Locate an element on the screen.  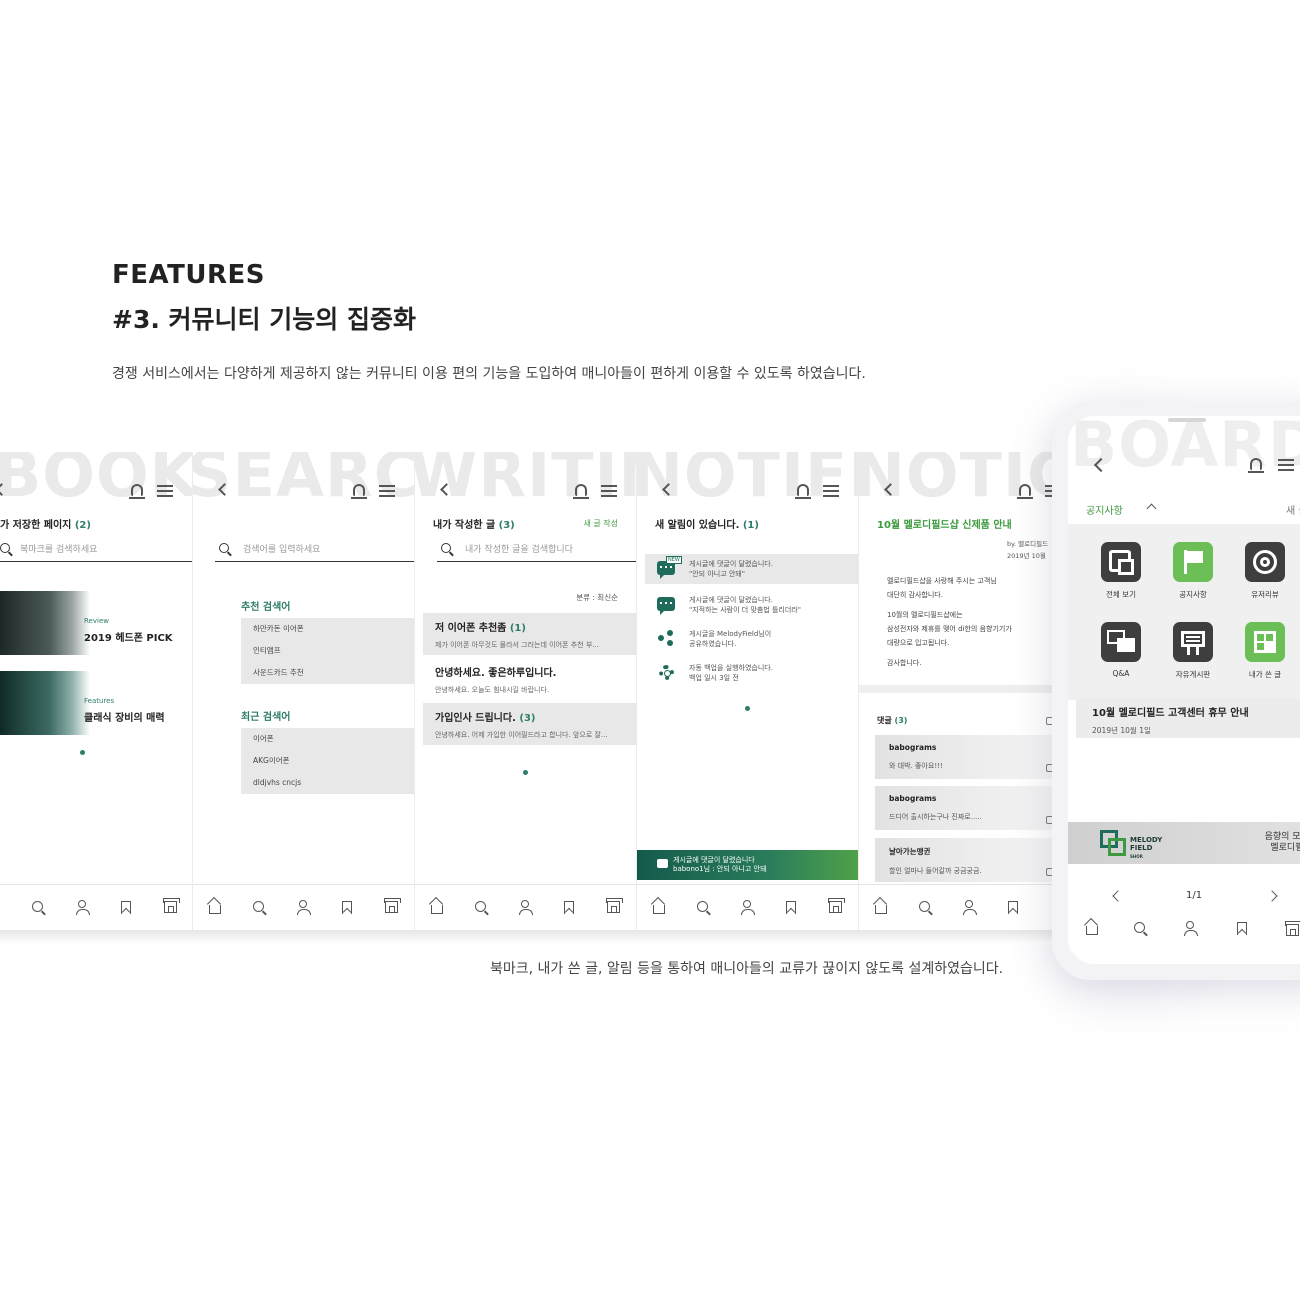
comment-item: babograms 와 대박. 좋아요!!! is located at coordinates (965, 757).